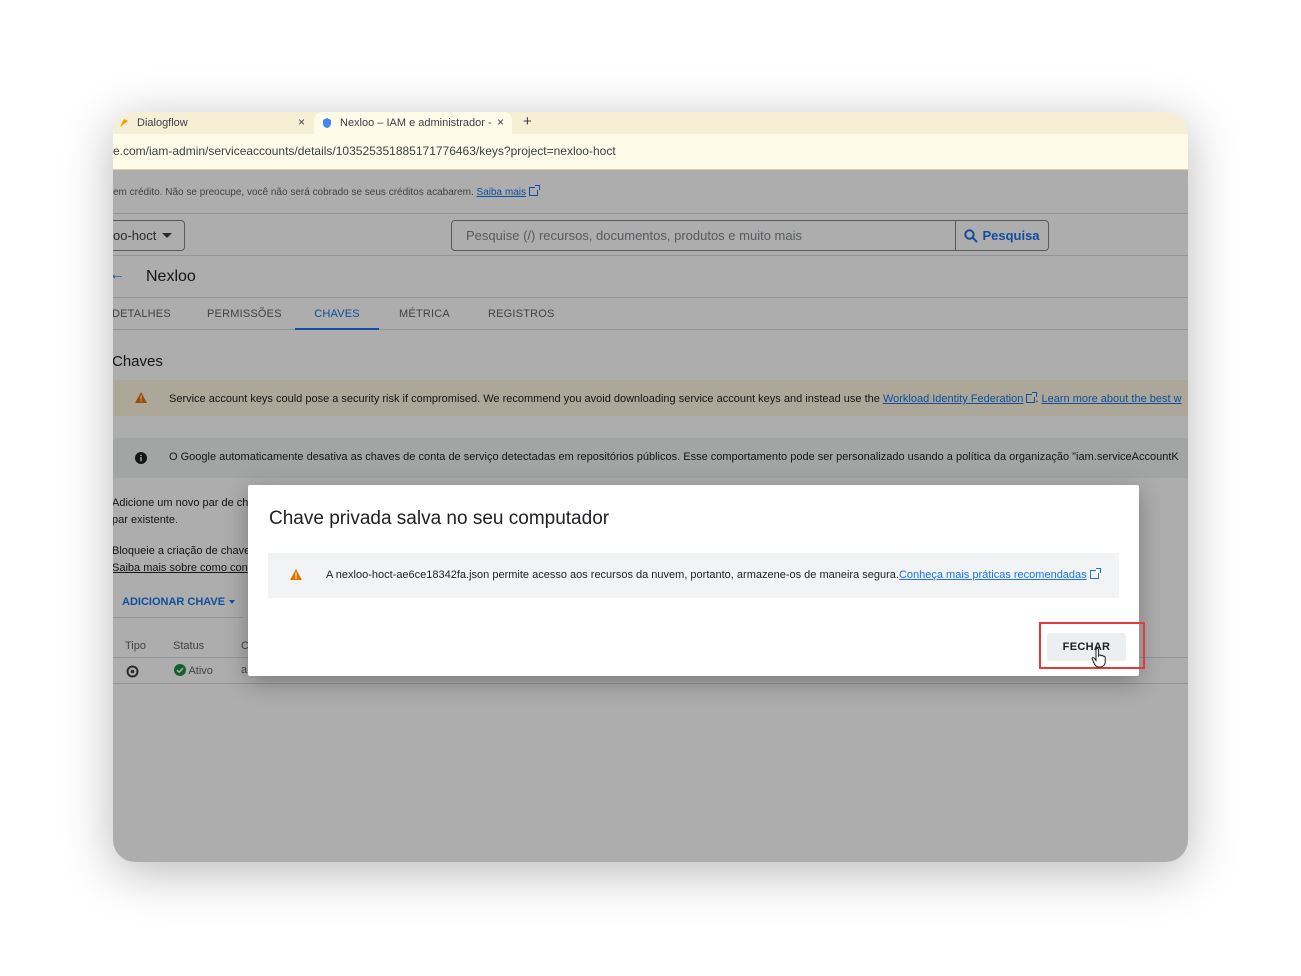 Image resolution: width=1301 pixels, height=976 pixels. Describe the element at coordinates (993, 575) in the screenshot. I see `recommended-practices-link: Conheça mais práticas recomendadas` at that location.